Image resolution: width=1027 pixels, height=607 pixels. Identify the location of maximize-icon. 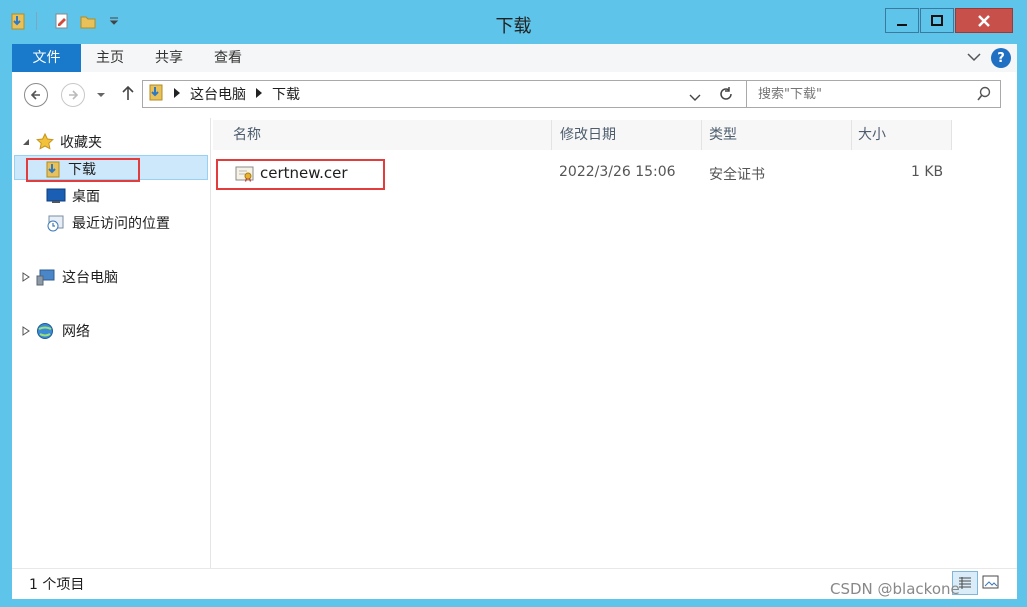
(937, 20).